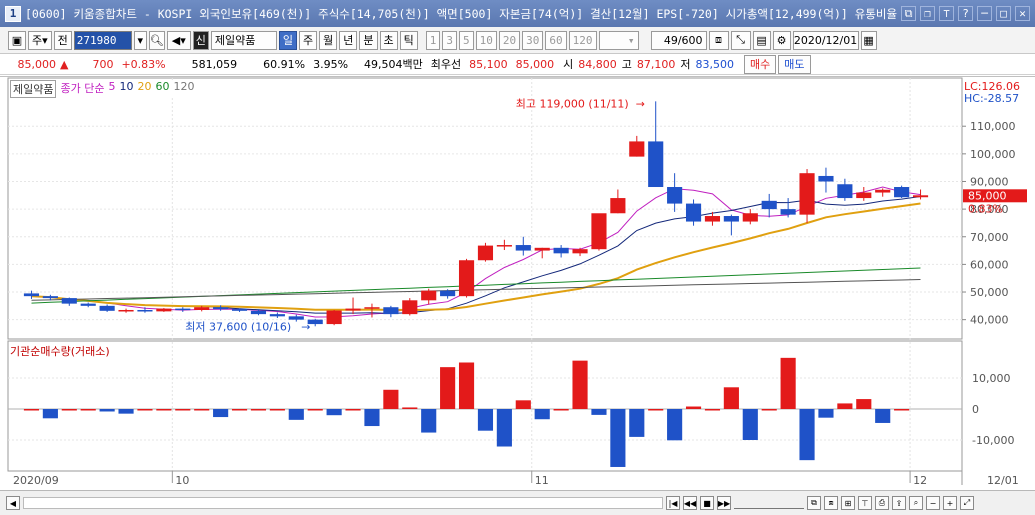 This screenshot has height=515, width=1035. Describe the element at coordinates (946, 13) in the screenshot. I see `pin-icon: ⊤` at that location.